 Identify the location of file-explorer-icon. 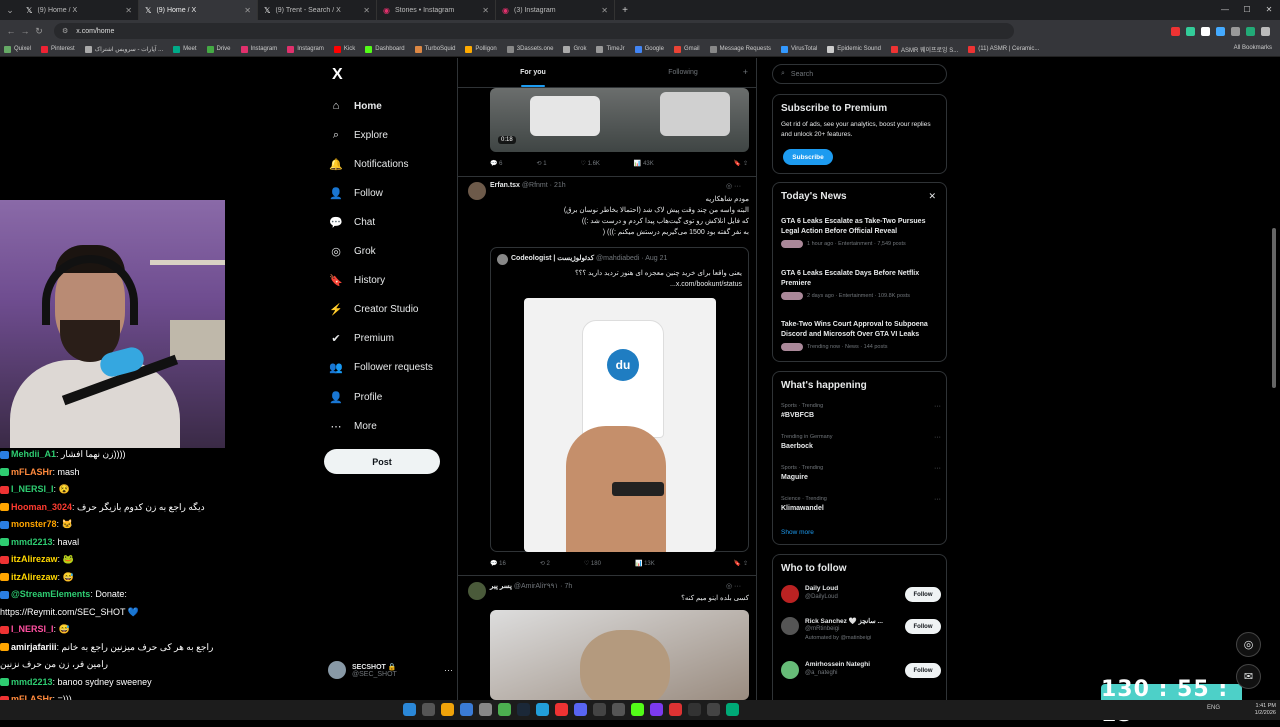
(447, 709).